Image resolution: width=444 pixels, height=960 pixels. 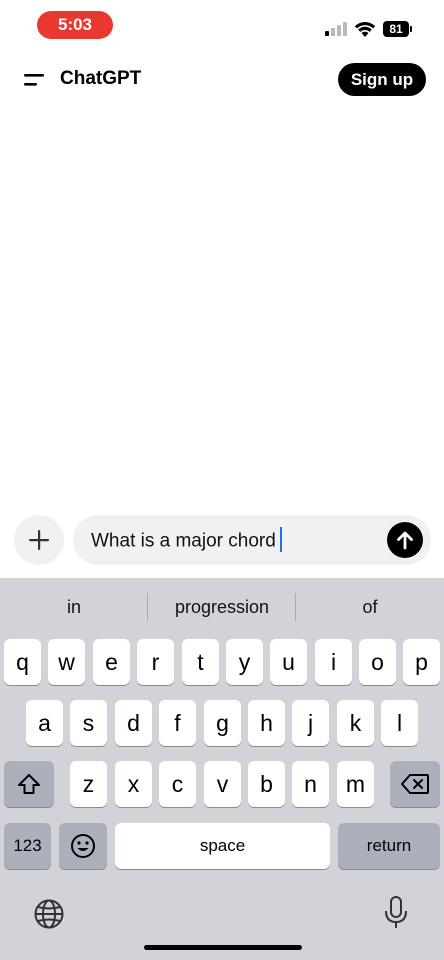 I want to click on key-letter: h, so click(x=266, y=723).